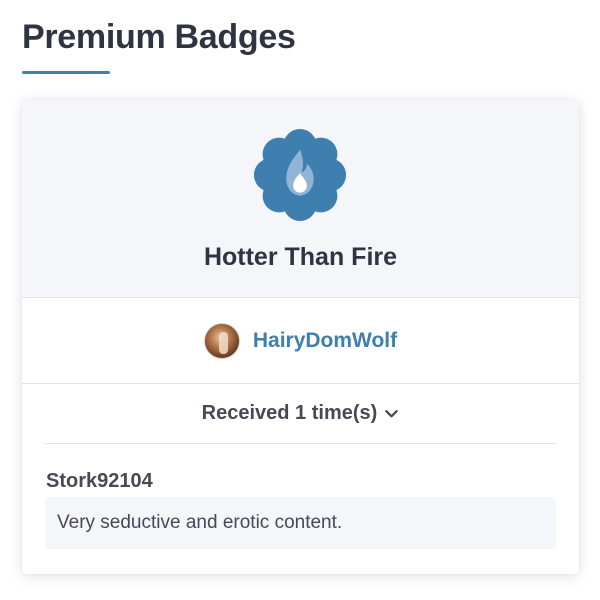 Image resolution: width=600 pixels, height=600 pixels. Describe the element at coordinates (200, 522) in the screenshot. I see `comment-text: Very seductive and erotic content.` at that location.